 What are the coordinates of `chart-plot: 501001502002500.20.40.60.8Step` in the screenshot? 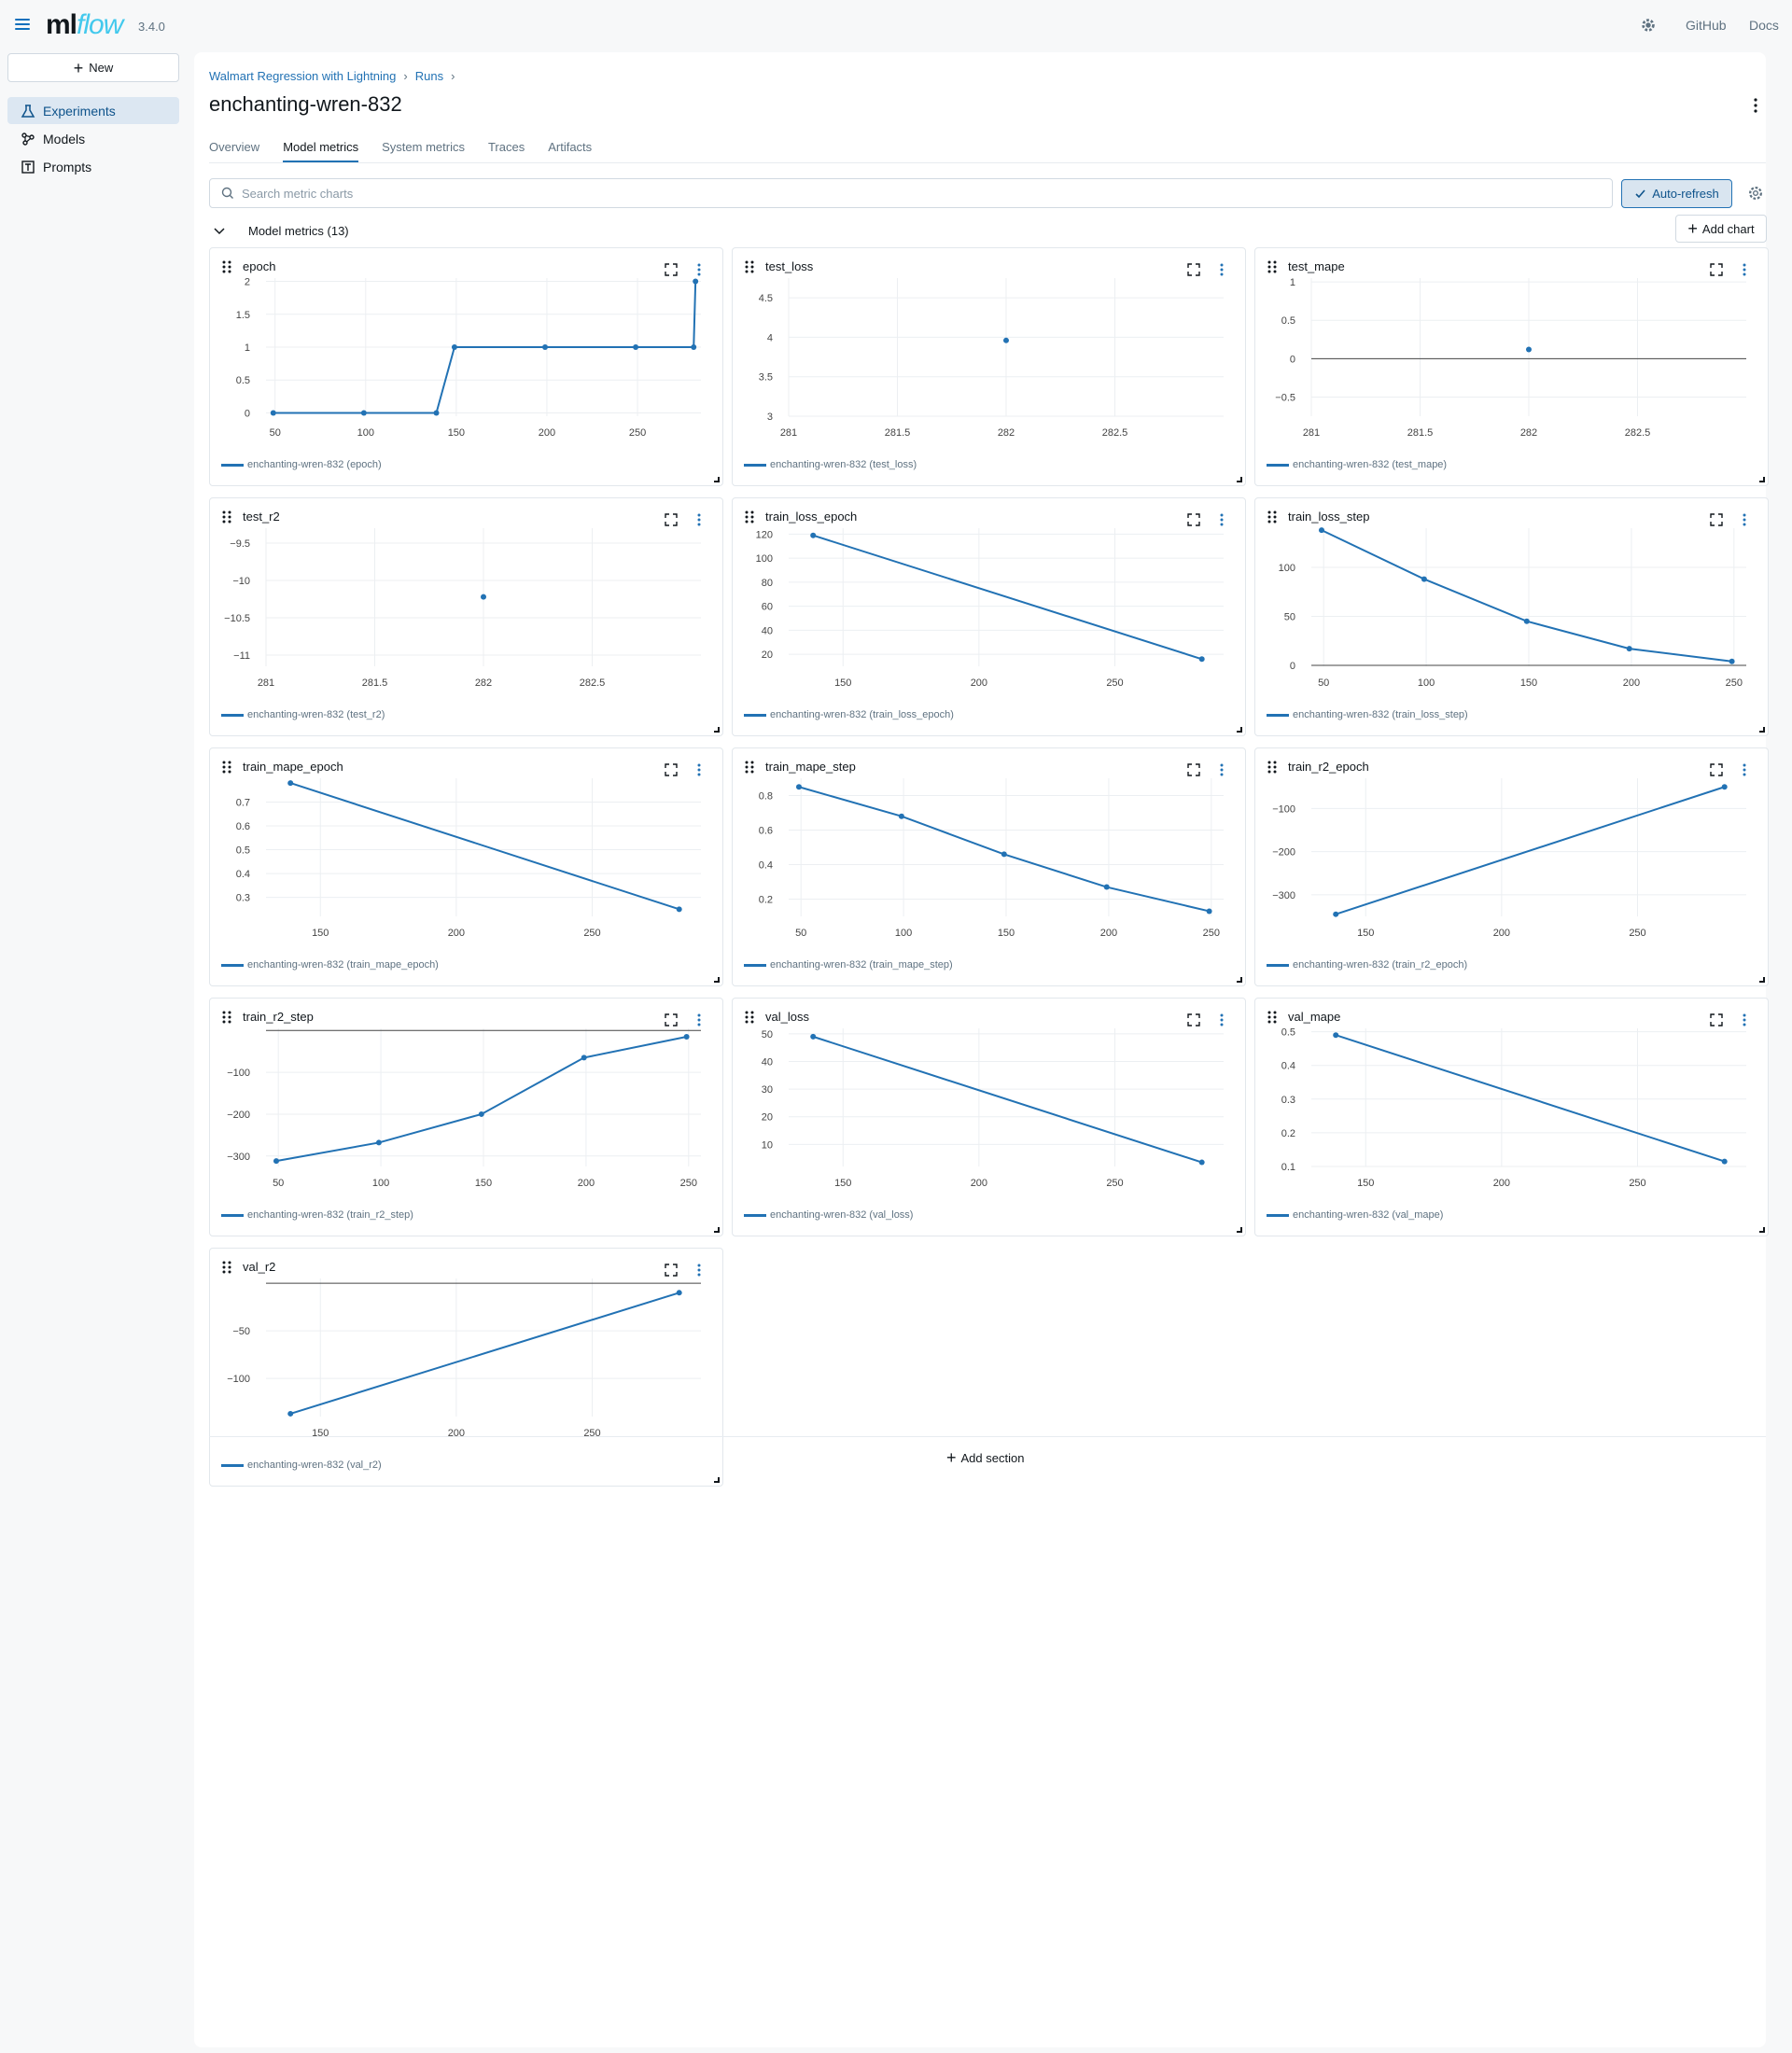 It's located at (990, 851).